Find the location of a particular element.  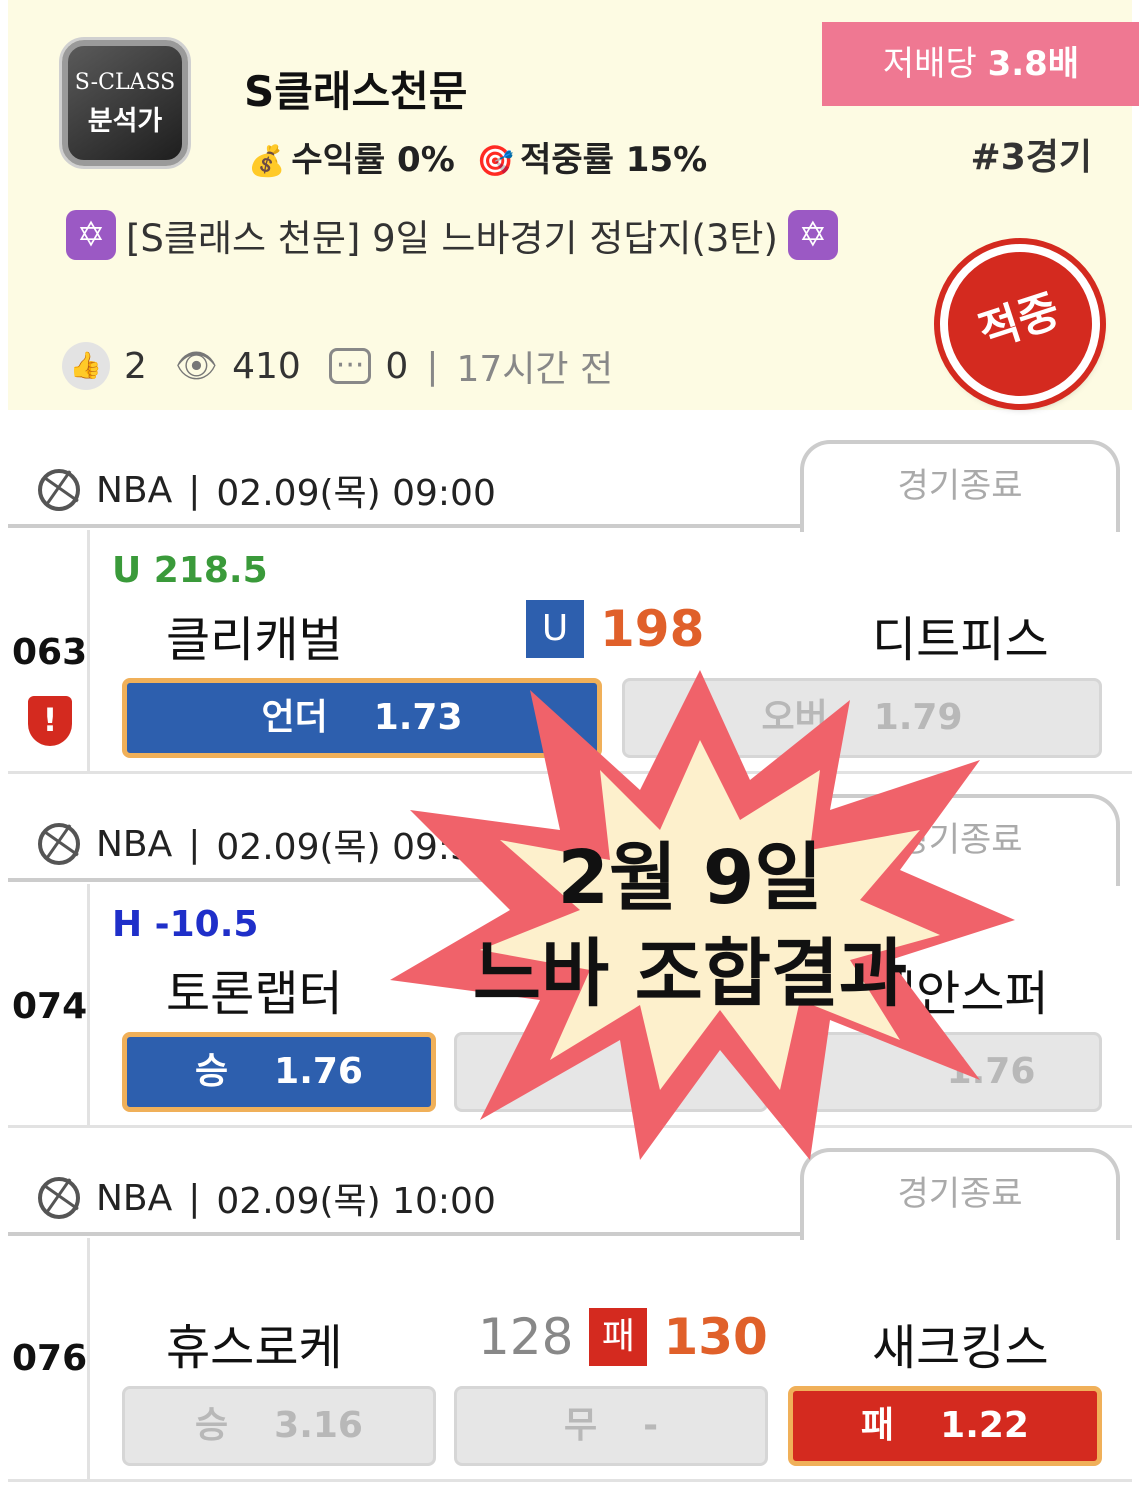

analyst-name: S클래스천문 is located at coordinates (355, 88).